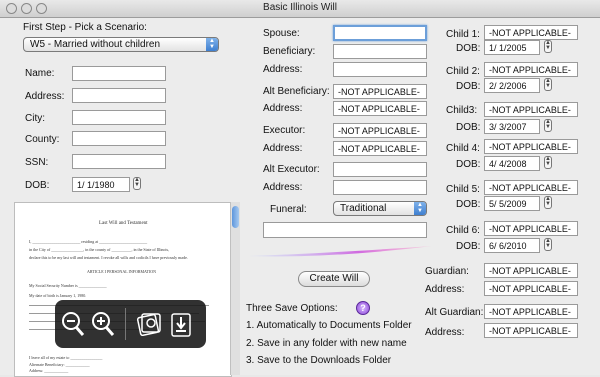 This screenshot has height=377, width=600. I want to click on scenario-selected: W5 - Married without children, so click(95, 44).